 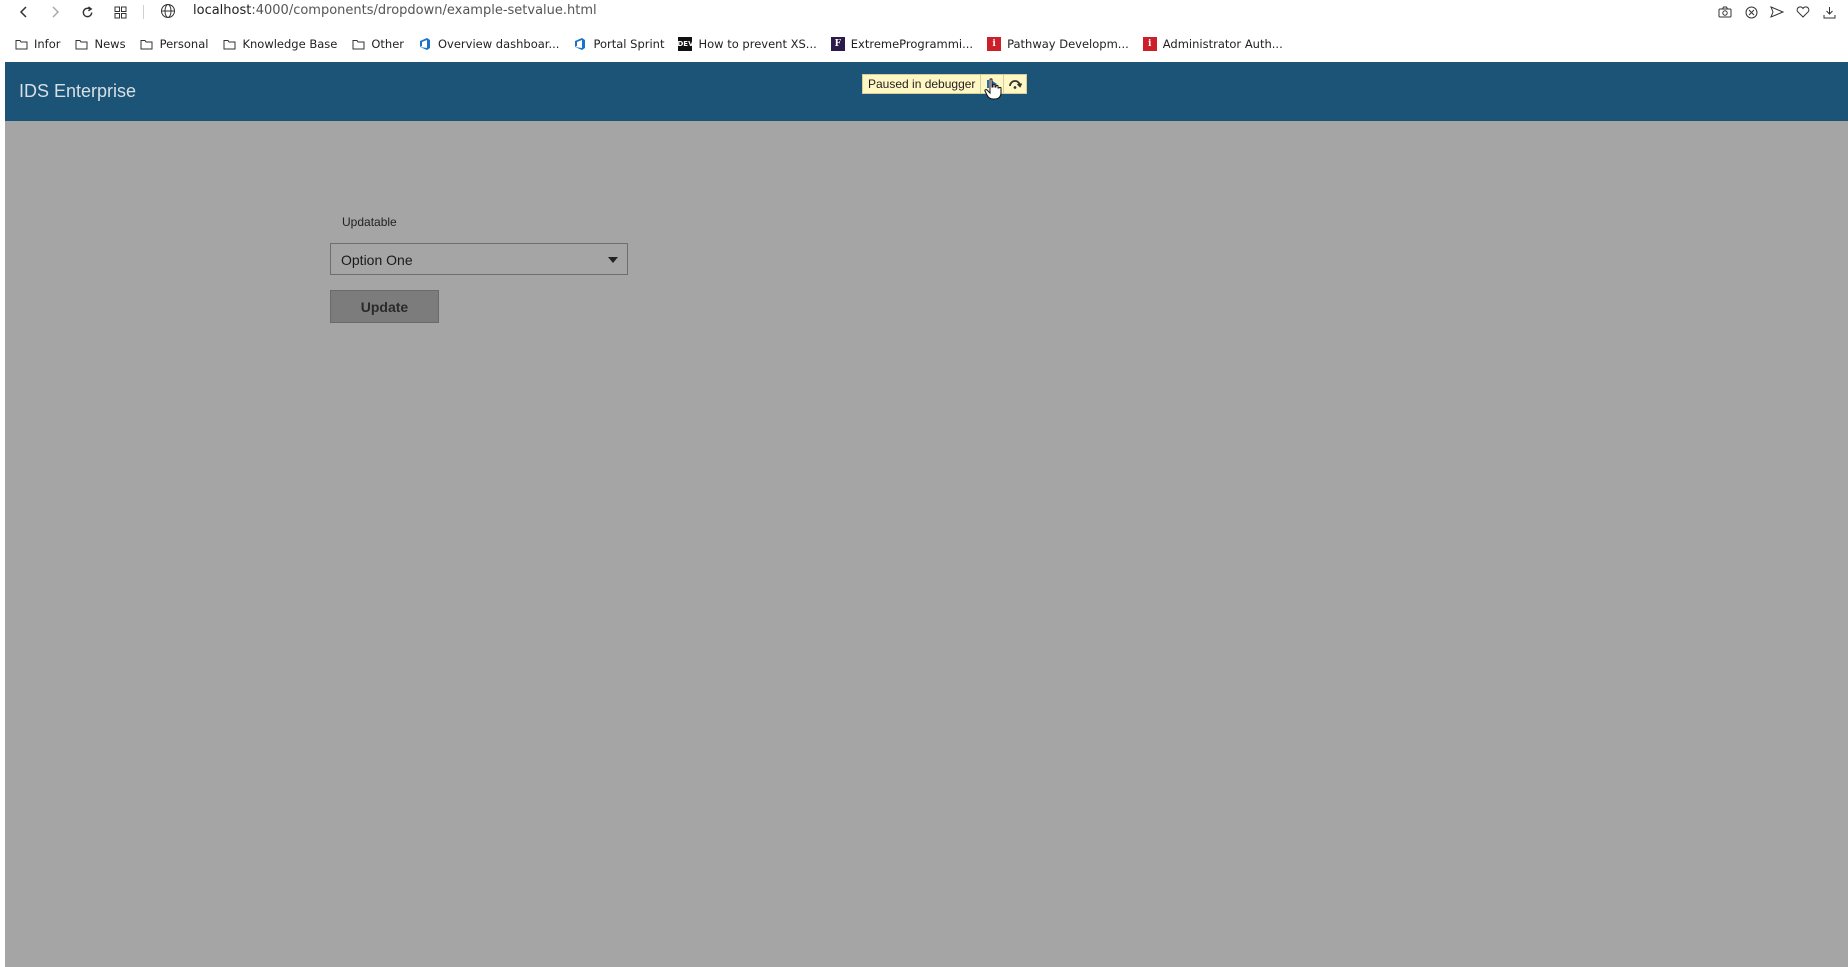 I want to click on chevron-down-icon, so click(x=613, y=260).